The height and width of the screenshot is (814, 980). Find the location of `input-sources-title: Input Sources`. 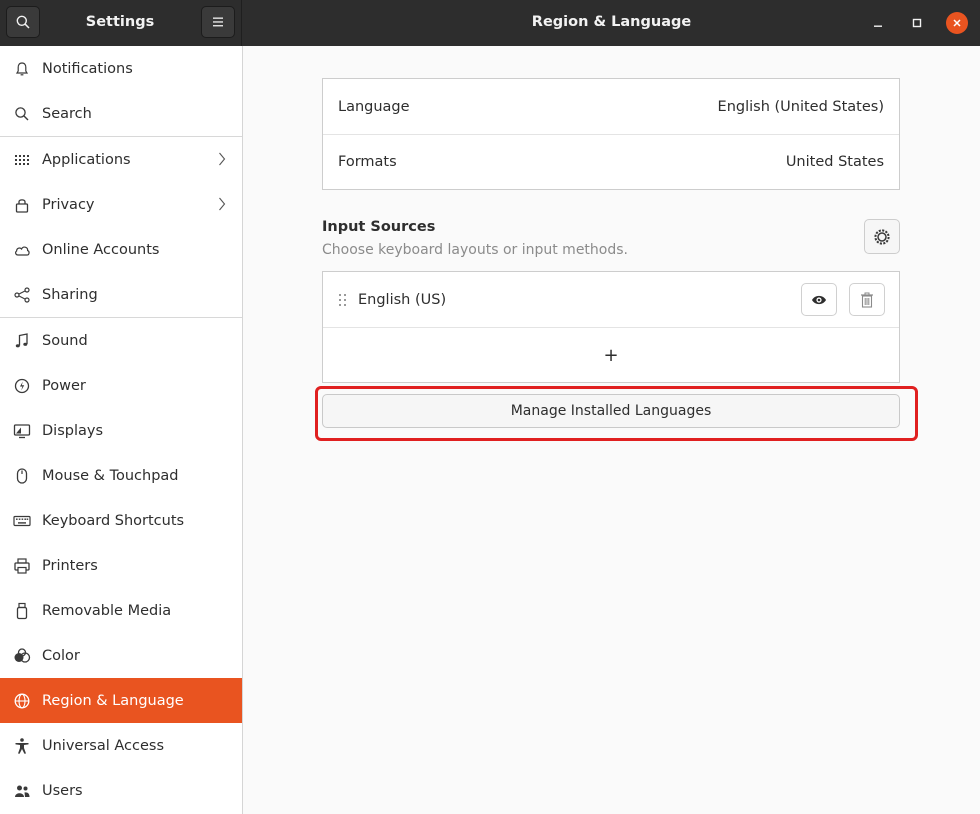

input-sources-title: Input Sources is located at coordinates (379, 227).